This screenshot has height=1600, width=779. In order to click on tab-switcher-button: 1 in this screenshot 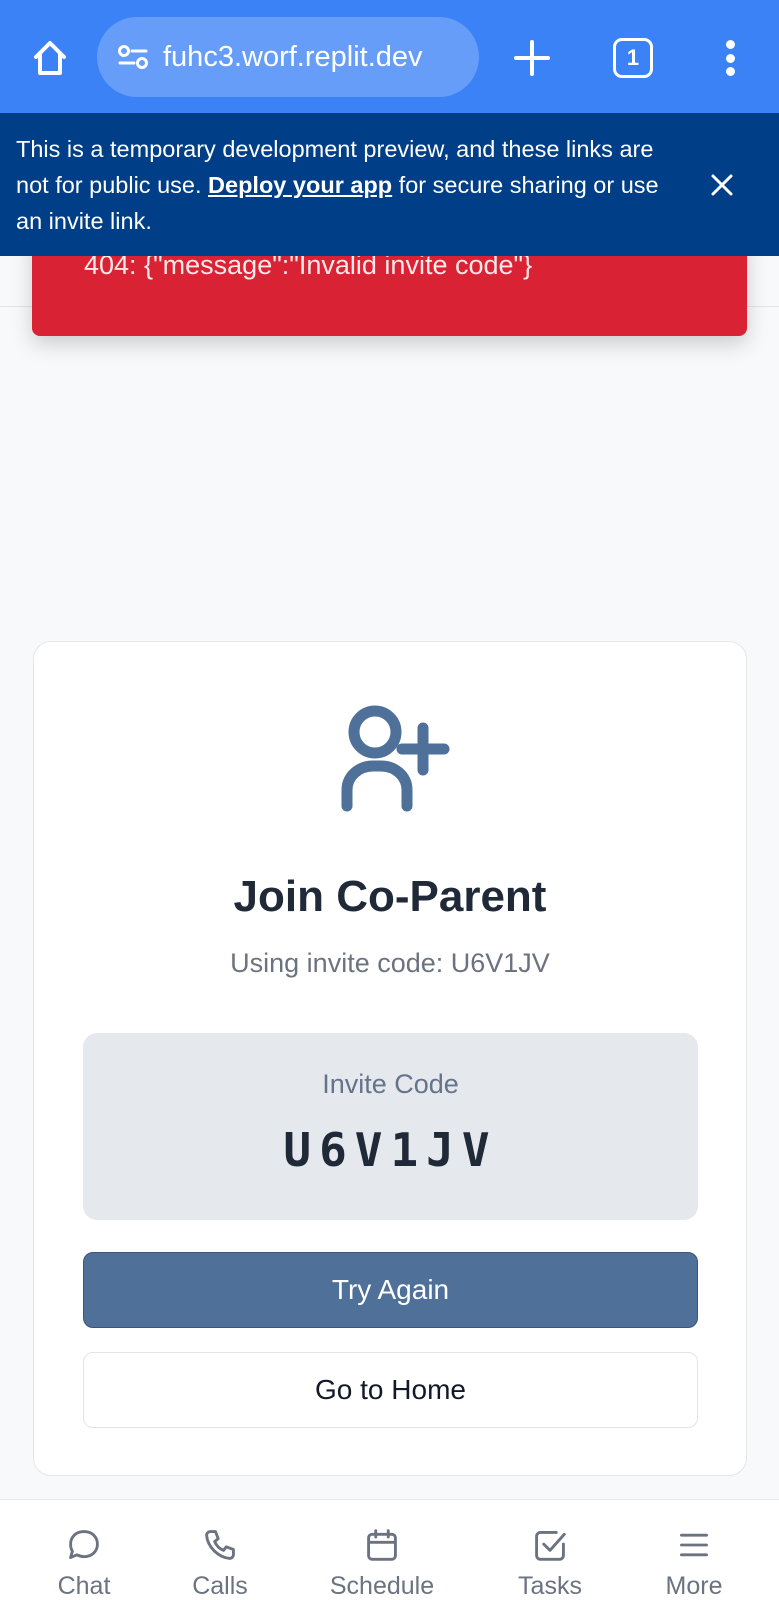, I will do `click(633, 58)`.